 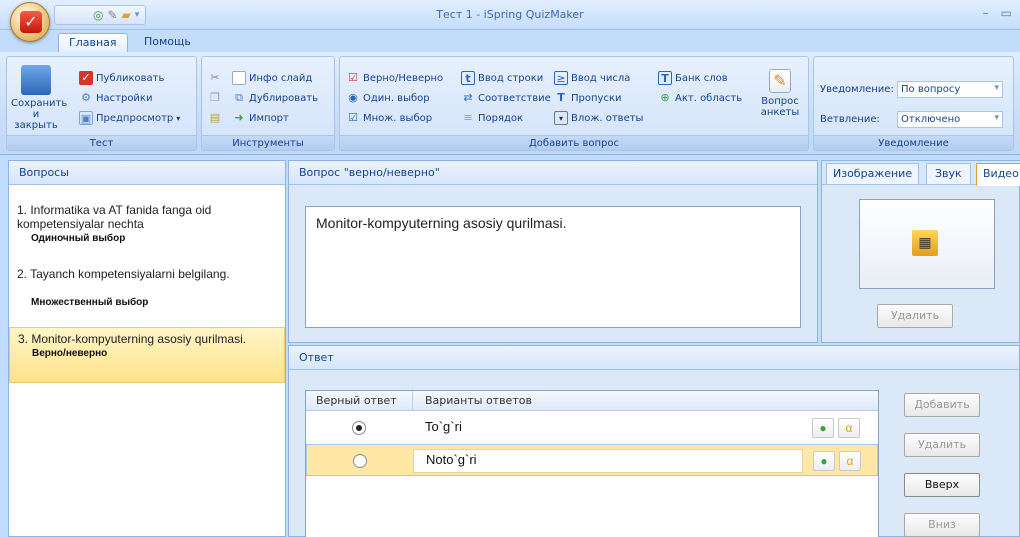 What do you see at coordinates (93, 42) in the screenshot?
I see `tab-home: Главная` at bounding box center [93, 42].